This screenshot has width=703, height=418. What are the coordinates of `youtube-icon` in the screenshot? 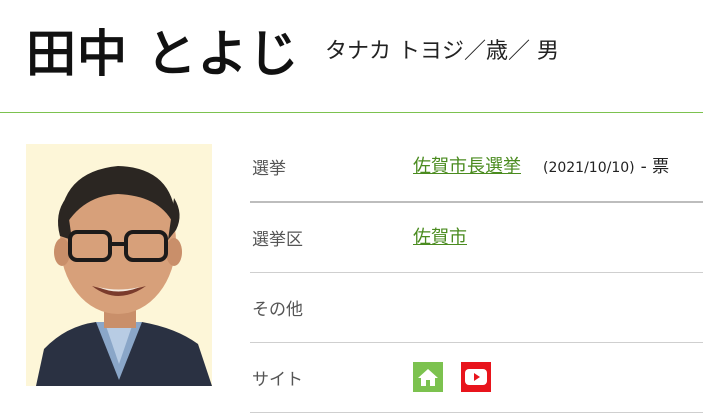 It's located at (476, 377).